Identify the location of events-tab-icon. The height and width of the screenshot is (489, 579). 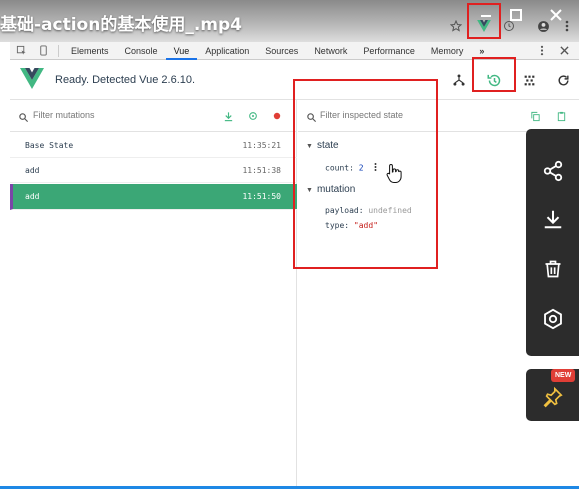
(529, 80).